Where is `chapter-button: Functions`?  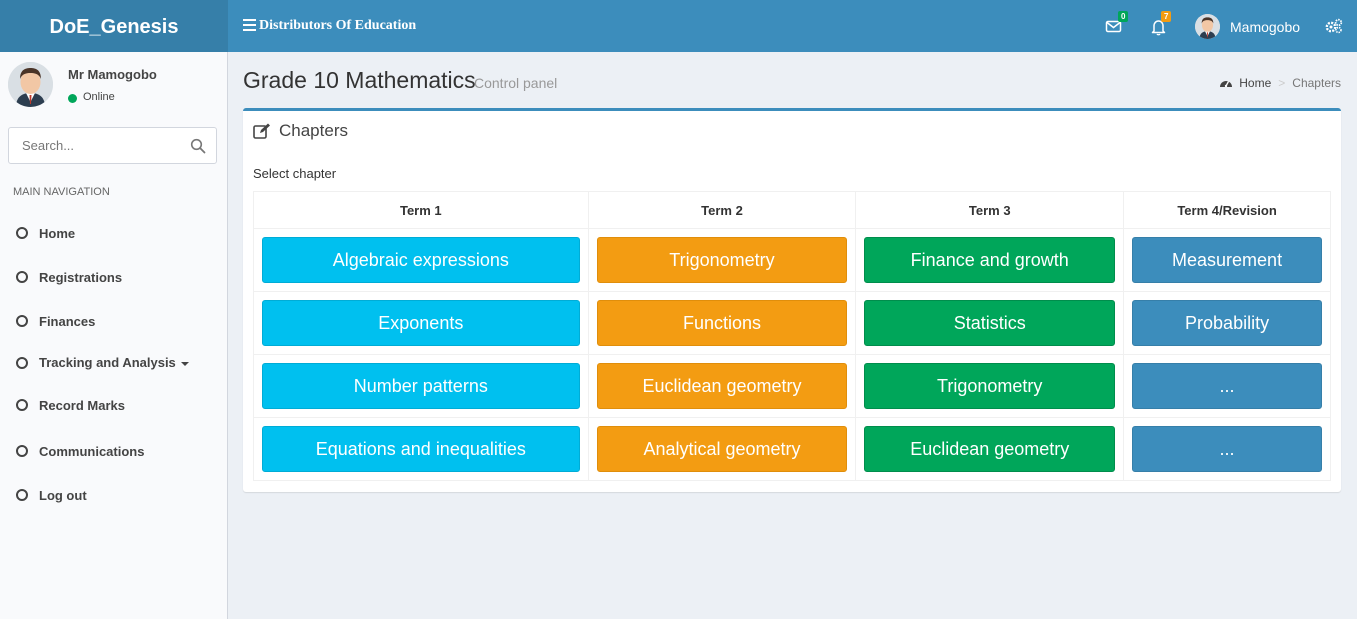 chapter-button: Functions is located at coordinates (722, 323).